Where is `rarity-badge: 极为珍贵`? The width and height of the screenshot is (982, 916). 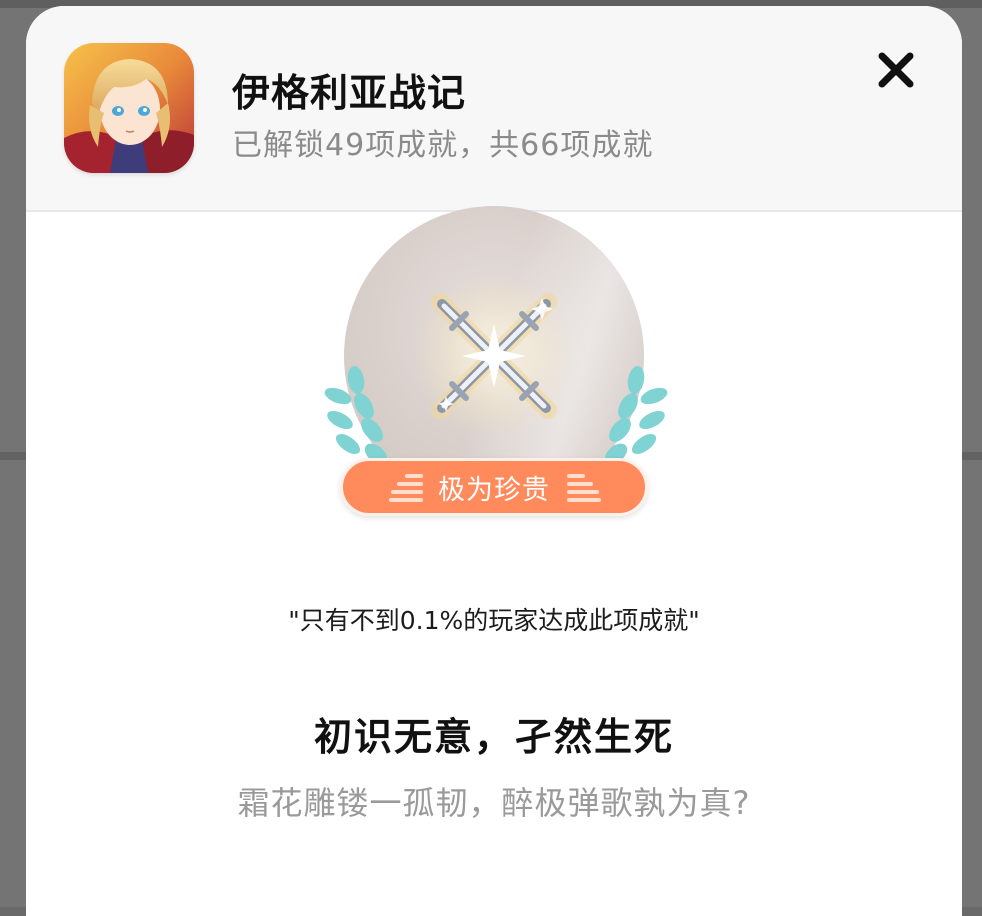 rarity-badge: 极为珍贵 is located at coordinates (494, 487).